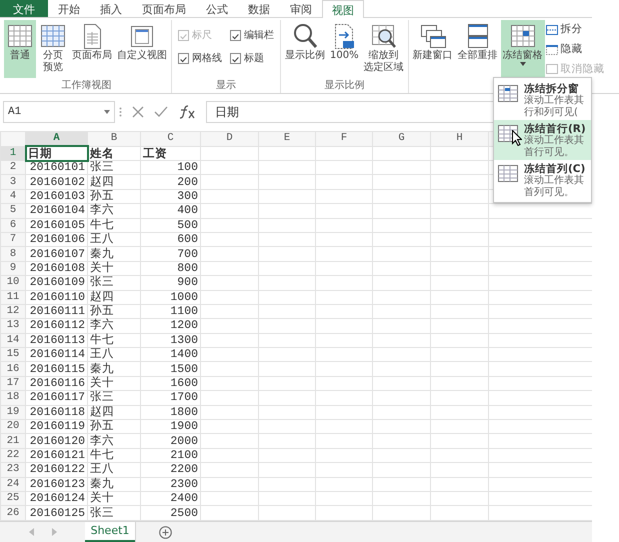  Describe the element at coordinates (57, 225) in the screenshot. I see `table-cell: 20160105` at that location.